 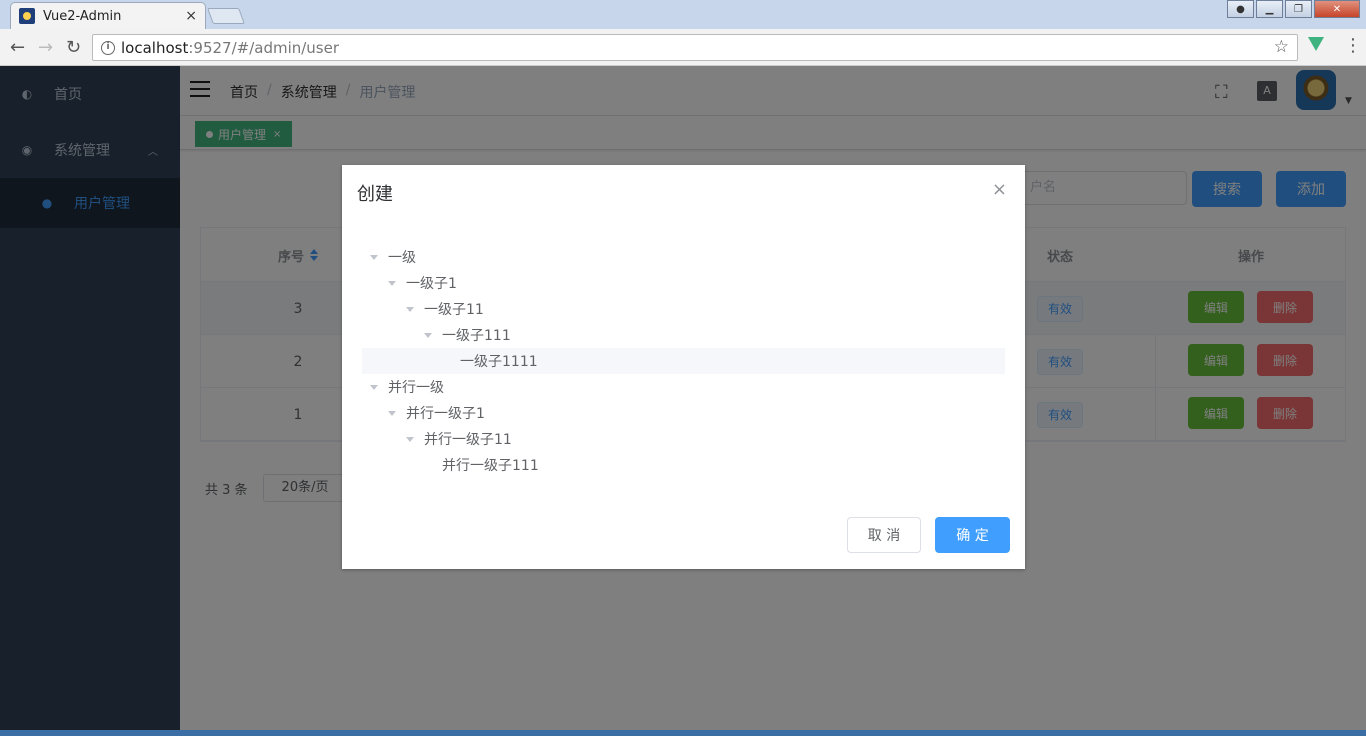 What do you see at coordinates (82, 16) in the screenshot?
I see `tab-title: Vue2-Admin` at bounding box center [82, 16].